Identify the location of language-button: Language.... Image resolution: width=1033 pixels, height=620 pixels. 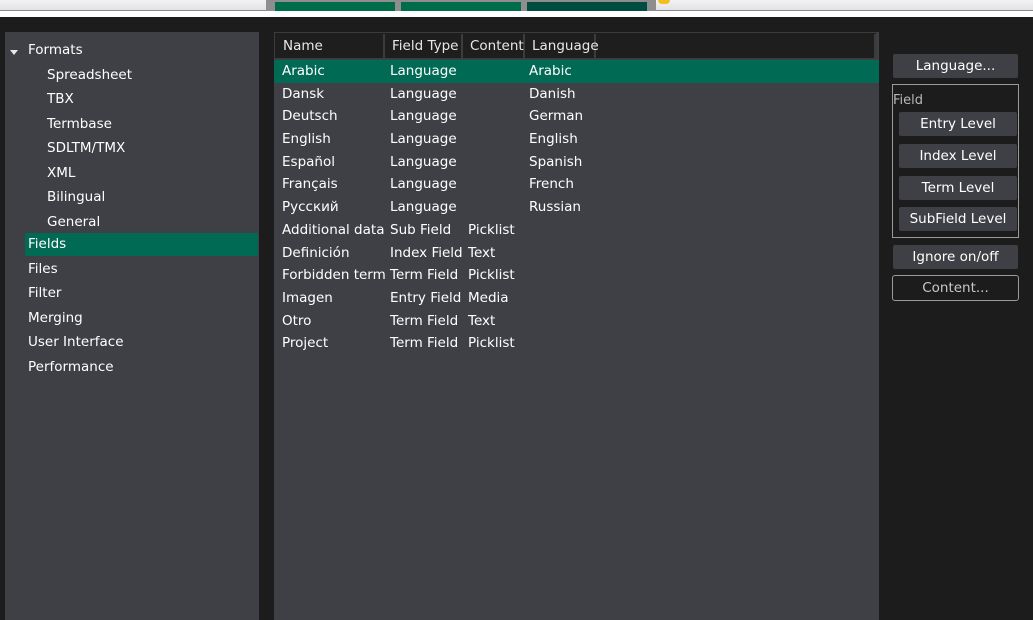
(955, 66).